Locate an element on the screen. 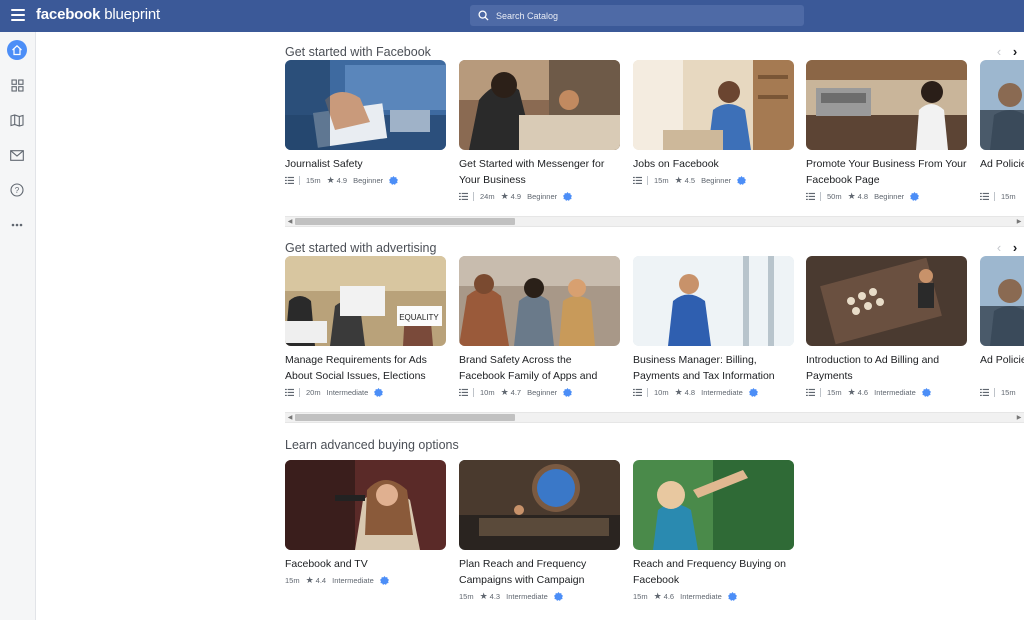 The height and width of the screenshot is (620, 1024). search-input is located at coordinates (641, 15).